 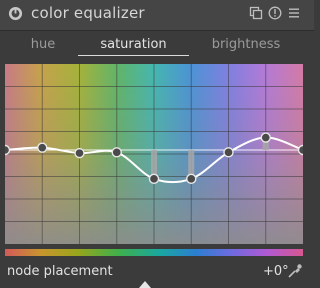 I want to click on color-picker-icon, so click(x=295, y=271).